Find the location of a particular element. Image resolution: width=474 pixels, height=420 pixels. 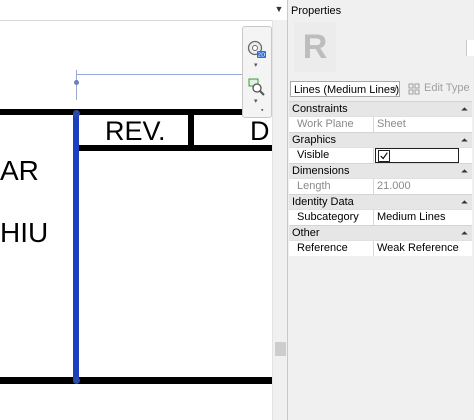

view-menu-arrow-icon: ▼ is located at coordinates (279, 9).